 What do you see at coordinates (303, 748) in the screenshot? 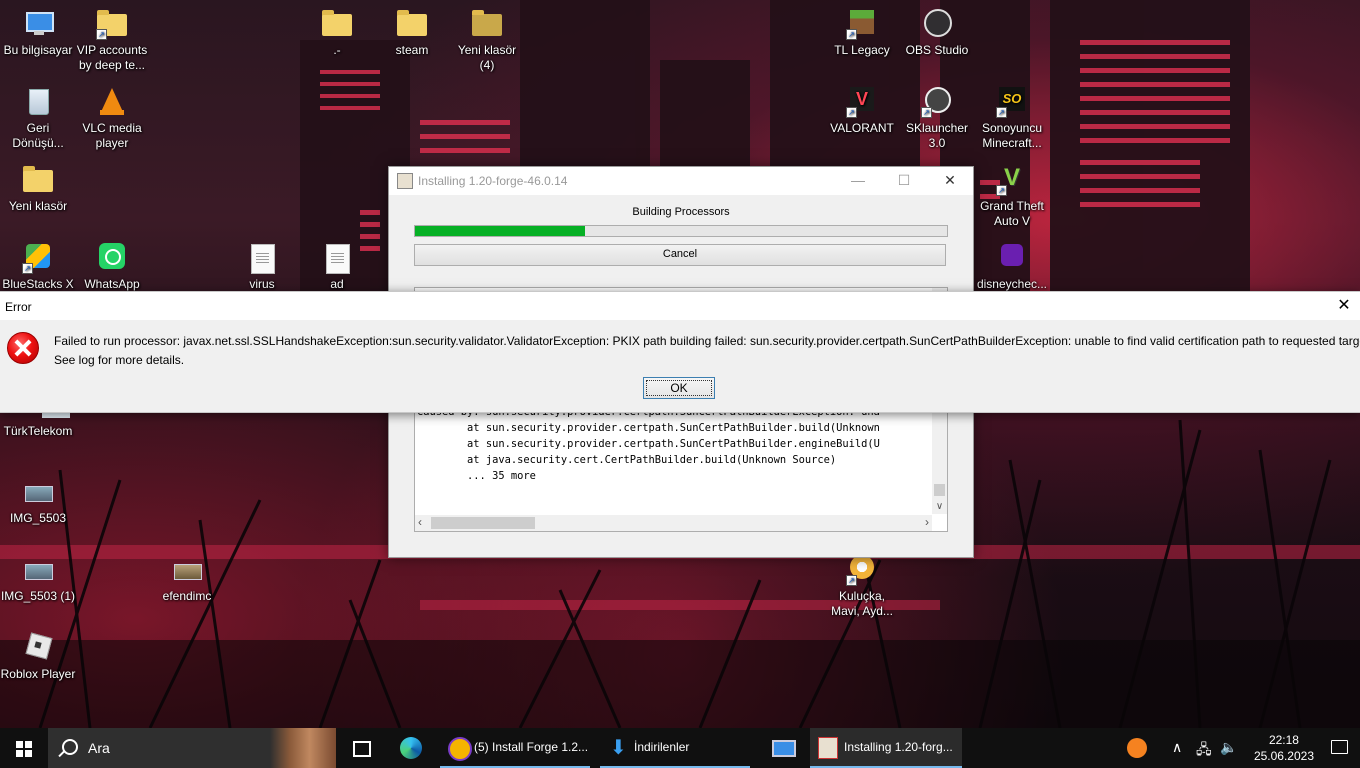
I see `search-highlight-art` at bounding box center [303, 748].